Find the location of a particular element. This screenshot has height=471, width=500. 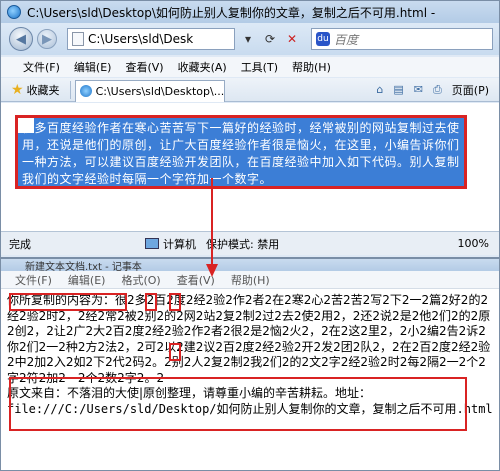

dropdown-icon: ▾ is located at coordinates (248, 39).